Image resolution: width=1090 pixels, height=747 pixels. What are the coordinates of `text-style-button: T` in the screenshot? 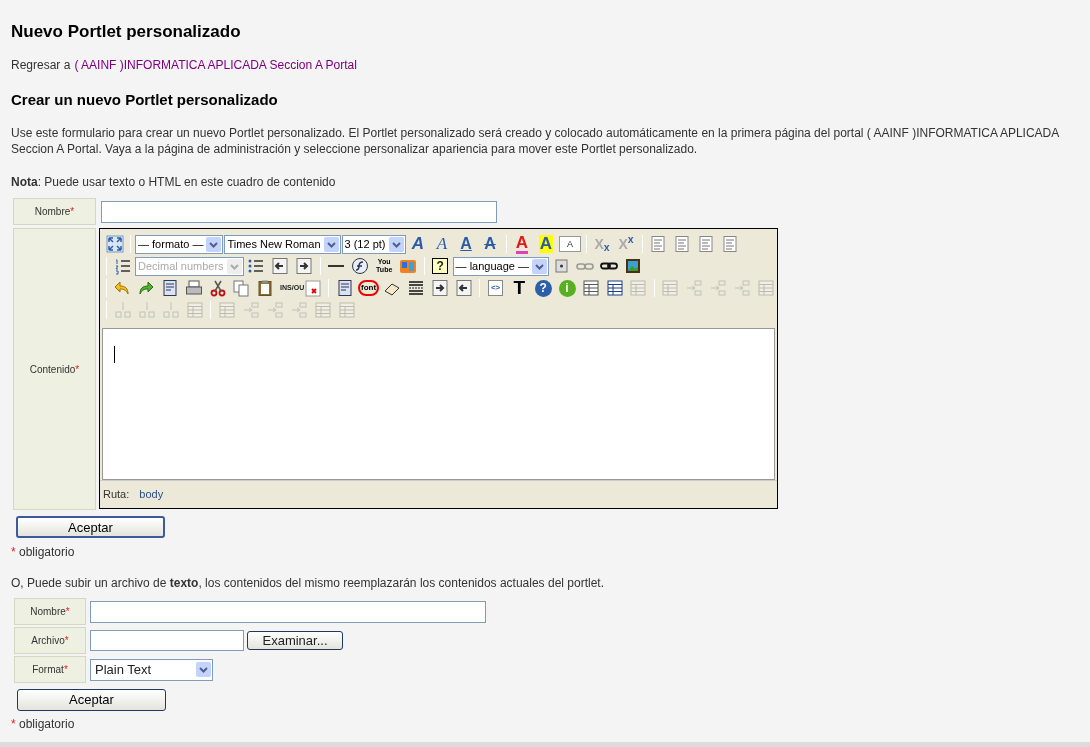 It's located at (519, 288).